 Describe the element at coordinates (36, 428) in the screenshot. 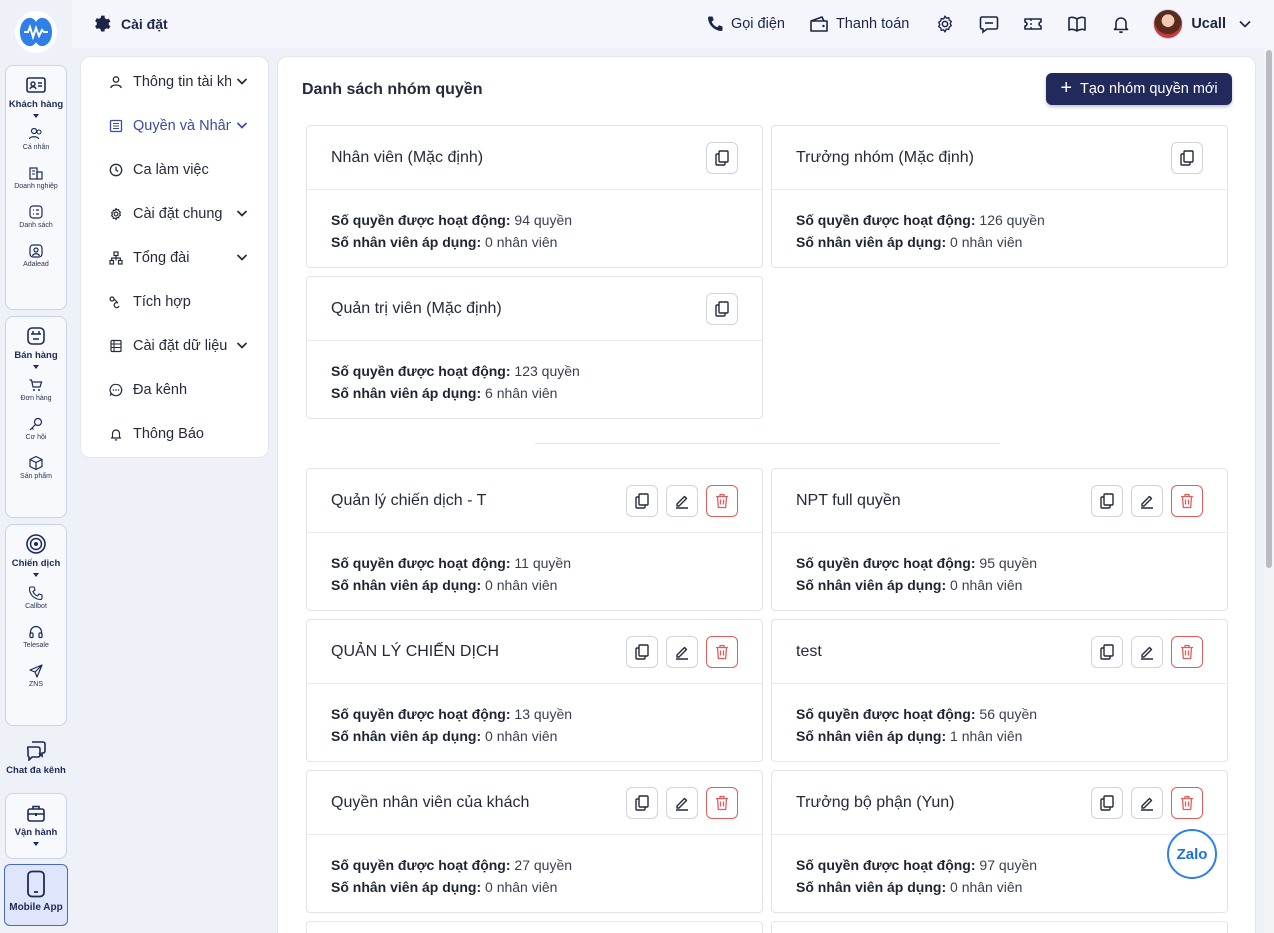

I see `rail-item-opportunities: Cơ hội` at that location.